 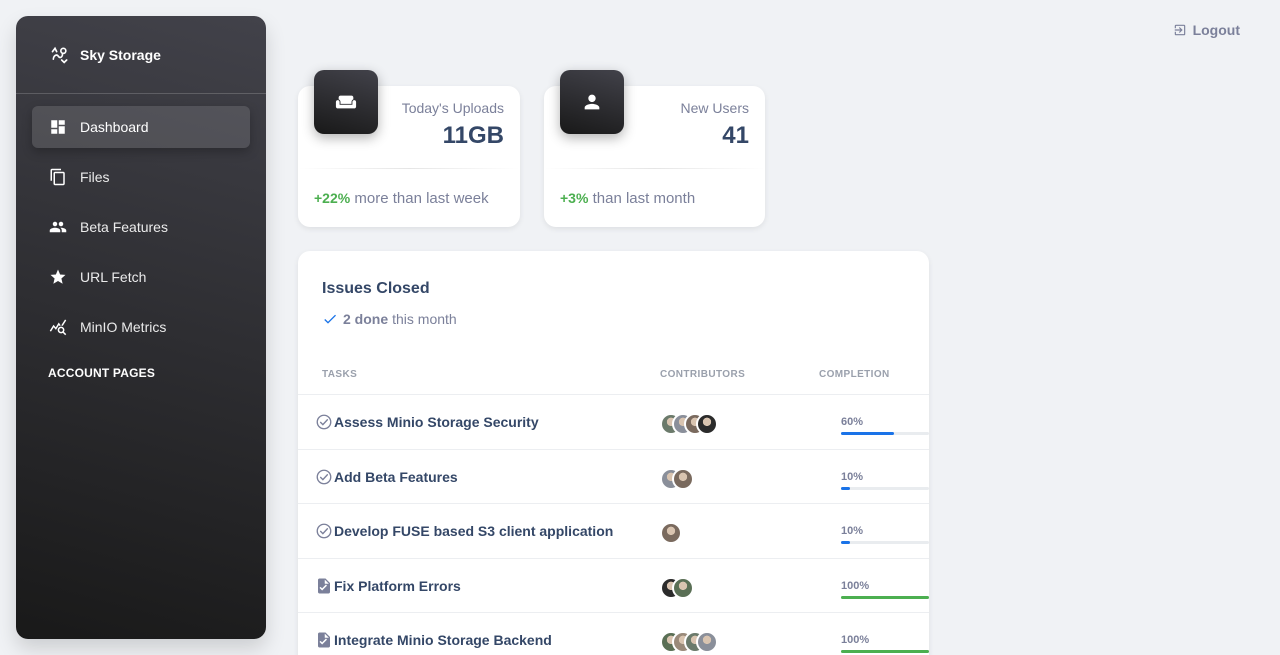 I want to click on stat-value: 11GB, so click(x=473, y=135).